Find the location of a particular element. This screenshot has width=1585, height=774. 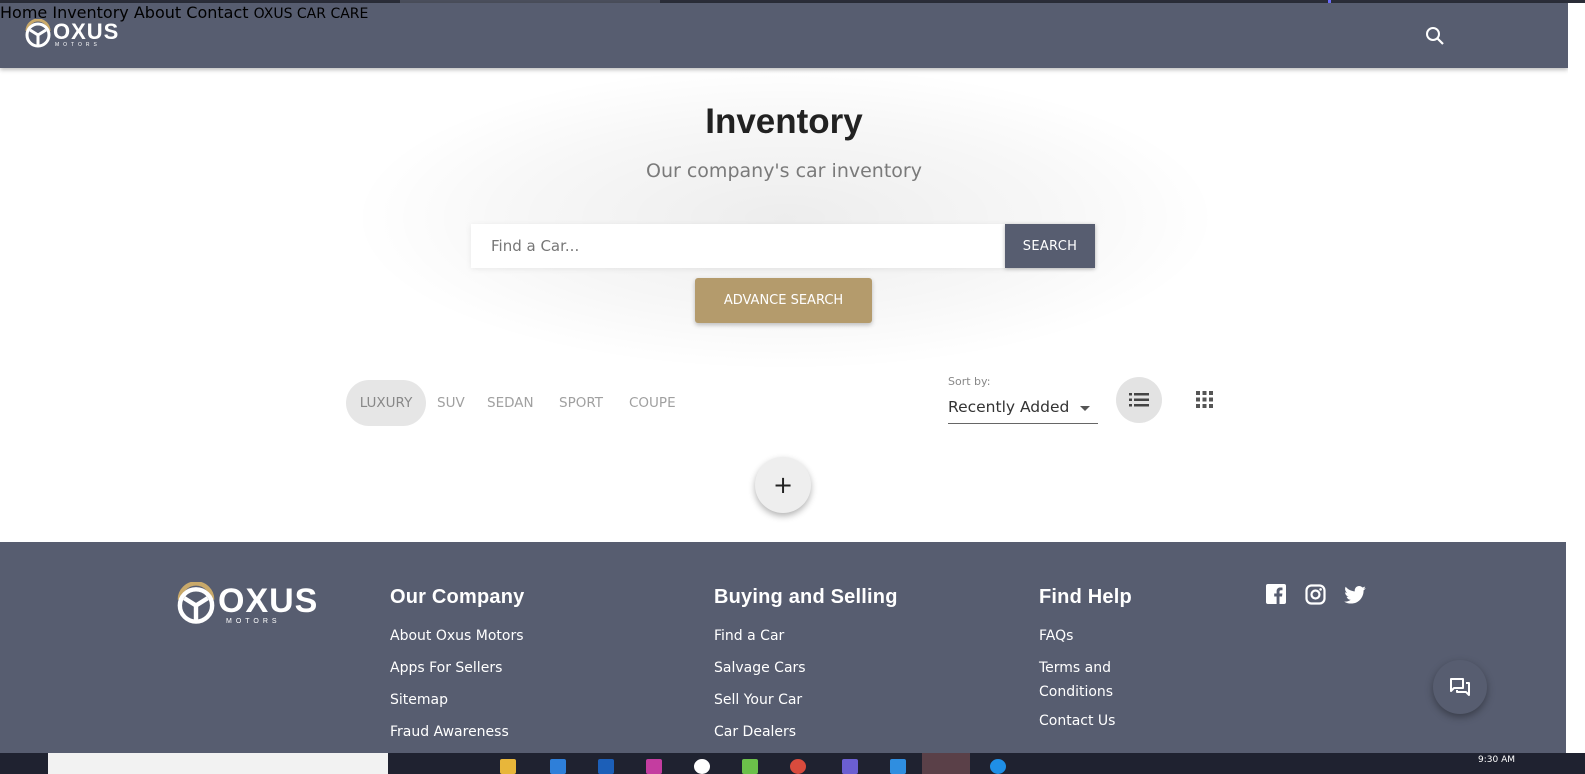

page-title: Inventory is located at coordinates (784, 121).